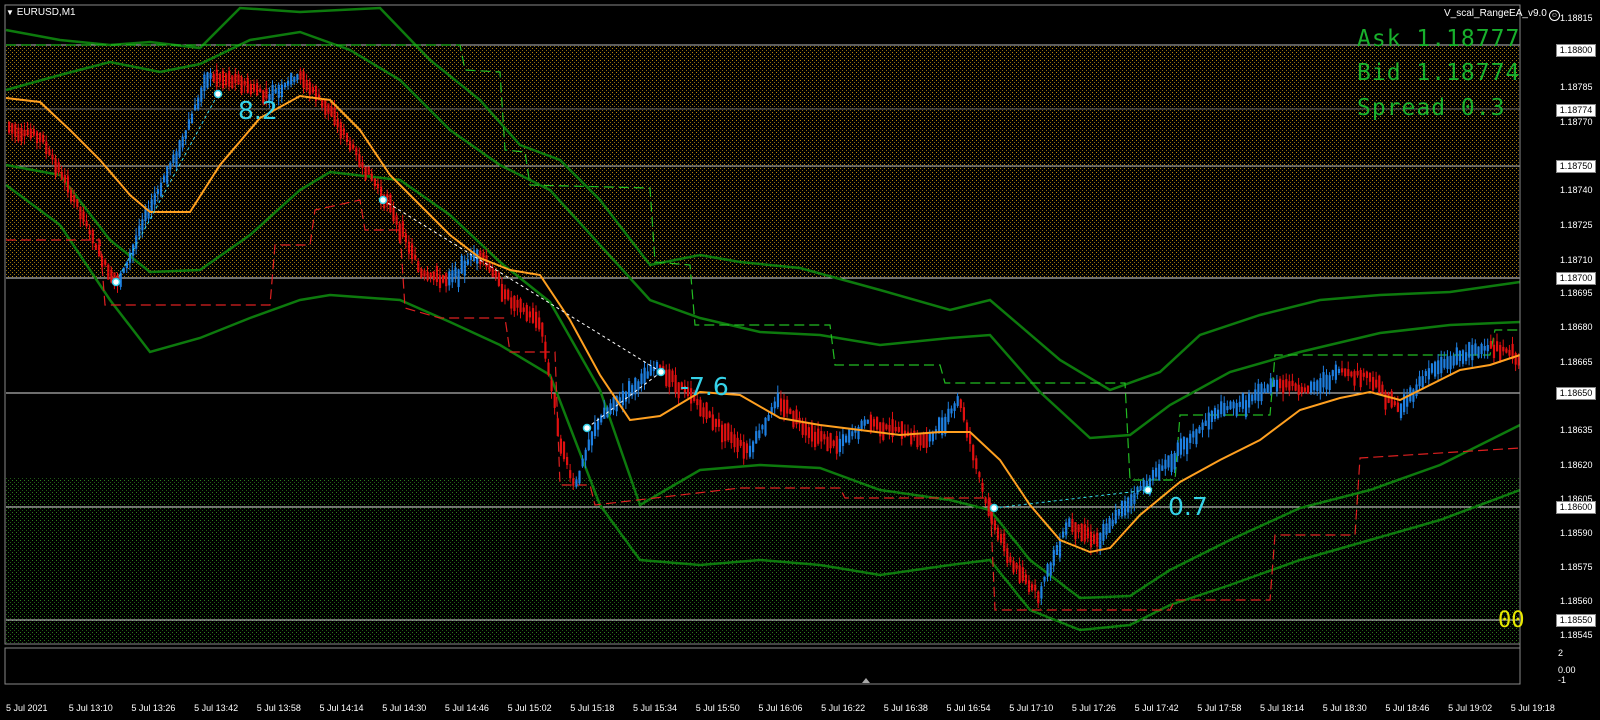  What do you see at coordinates (1576, 278) in the screenshot?
I see `price-level-box: 1.18700` at bounding box center [1576, 278].